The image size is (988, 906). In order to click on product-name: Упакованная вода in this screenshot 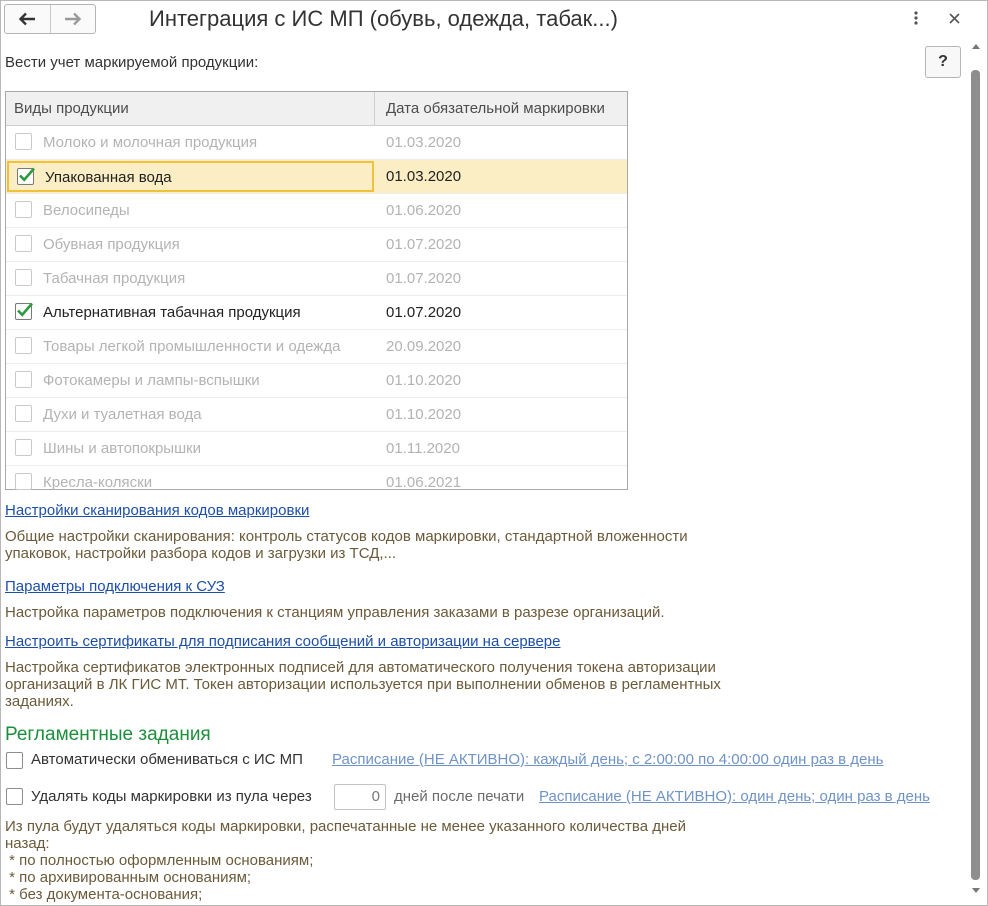, I will do `click(108, 177)`.